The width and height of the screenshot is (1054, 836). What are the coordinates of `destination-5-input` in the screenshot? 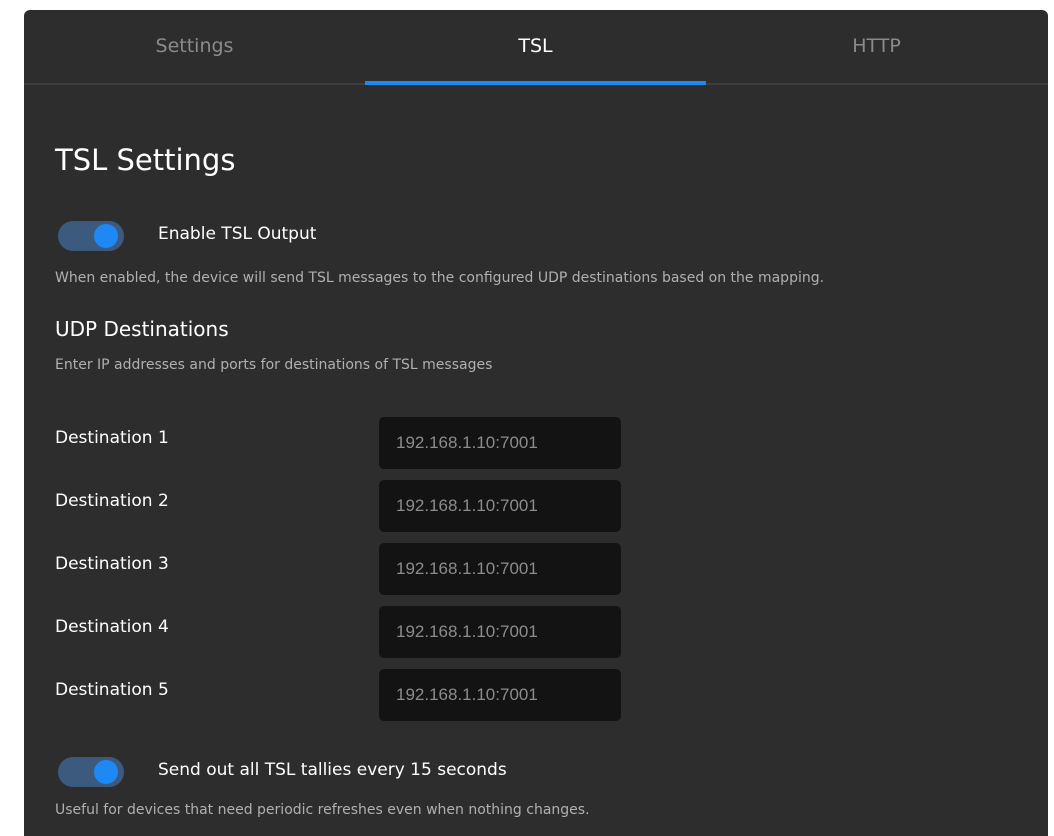 It's located at (500, 695).